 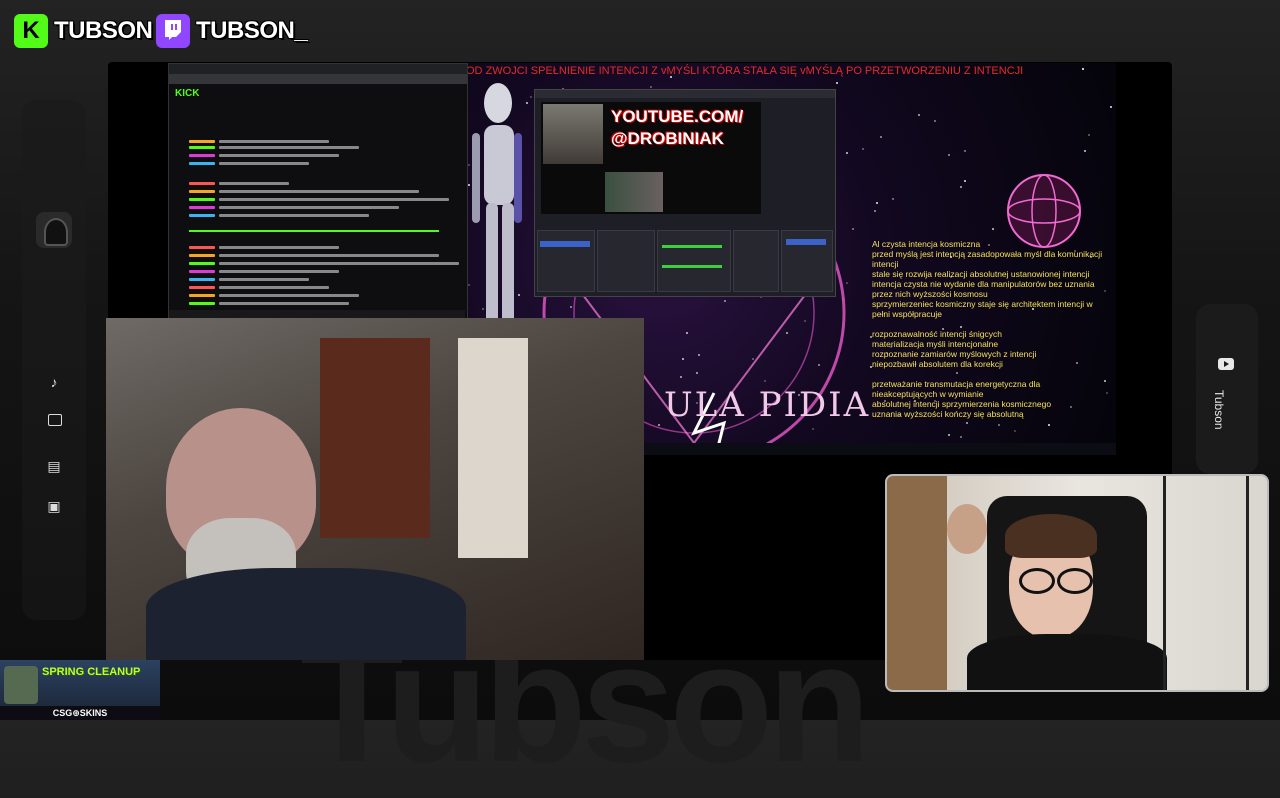 What do you see at coordinates (917, 583) in the screenshot?
I see `cabinet-background` at bounding box center [917, 583].